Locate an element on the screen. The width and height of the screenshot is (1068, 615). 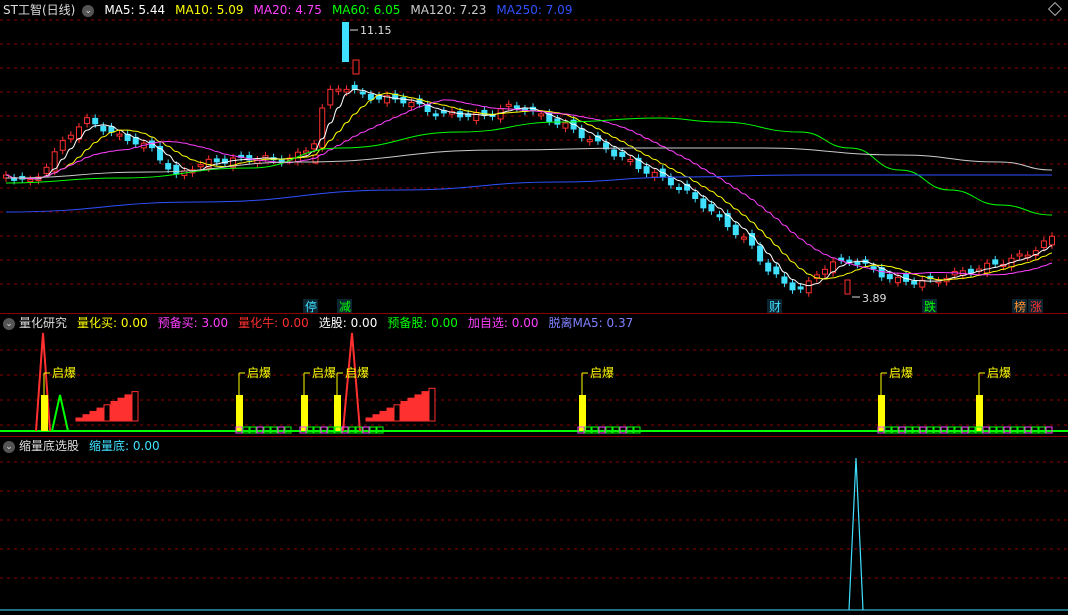
high-price-label: 11.15 is located at coordinates (376, 30).